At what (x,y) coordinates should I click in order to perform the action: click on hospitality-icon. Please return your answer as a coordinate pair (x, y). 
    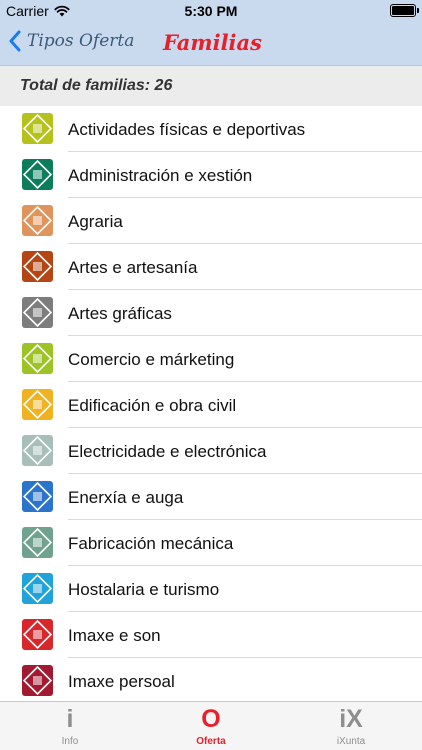
    Looking at the image, I should click on (37, 588).